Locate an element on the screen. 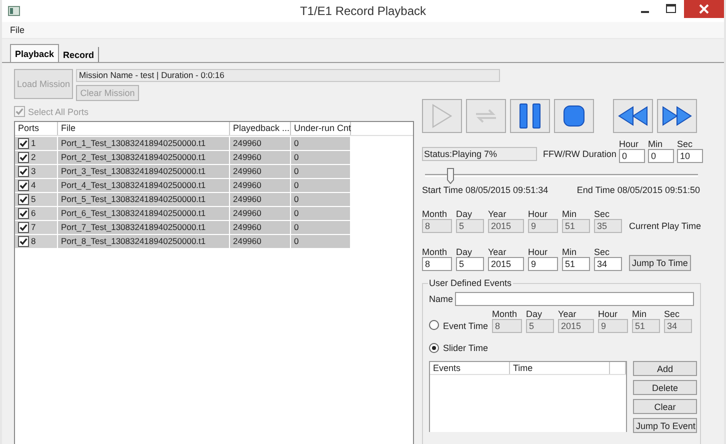  pause-button is located at coordinates (530, 116).